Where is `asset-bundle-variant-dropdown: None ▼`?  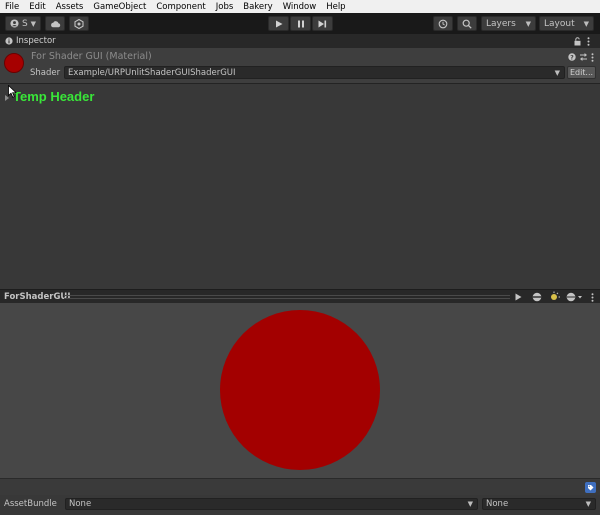 asset-bundle-variant-dropdown: None ▼ is located at coordinates (539, 504).